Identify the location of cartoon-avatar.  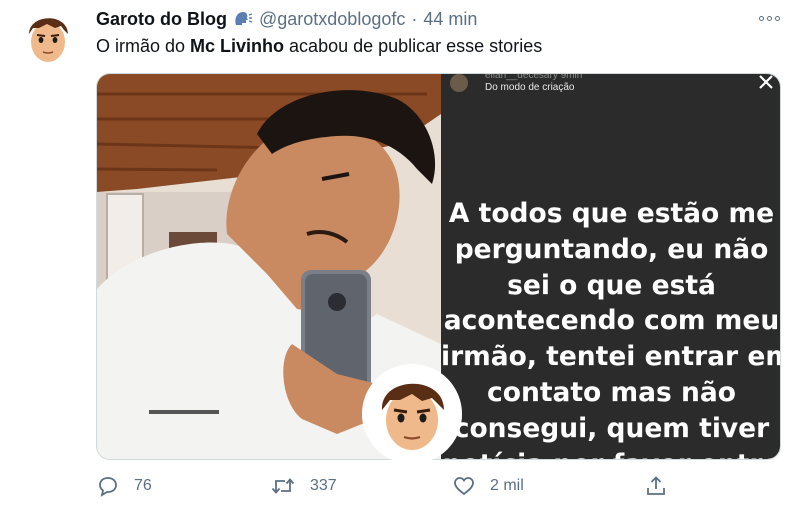
(48, 37).